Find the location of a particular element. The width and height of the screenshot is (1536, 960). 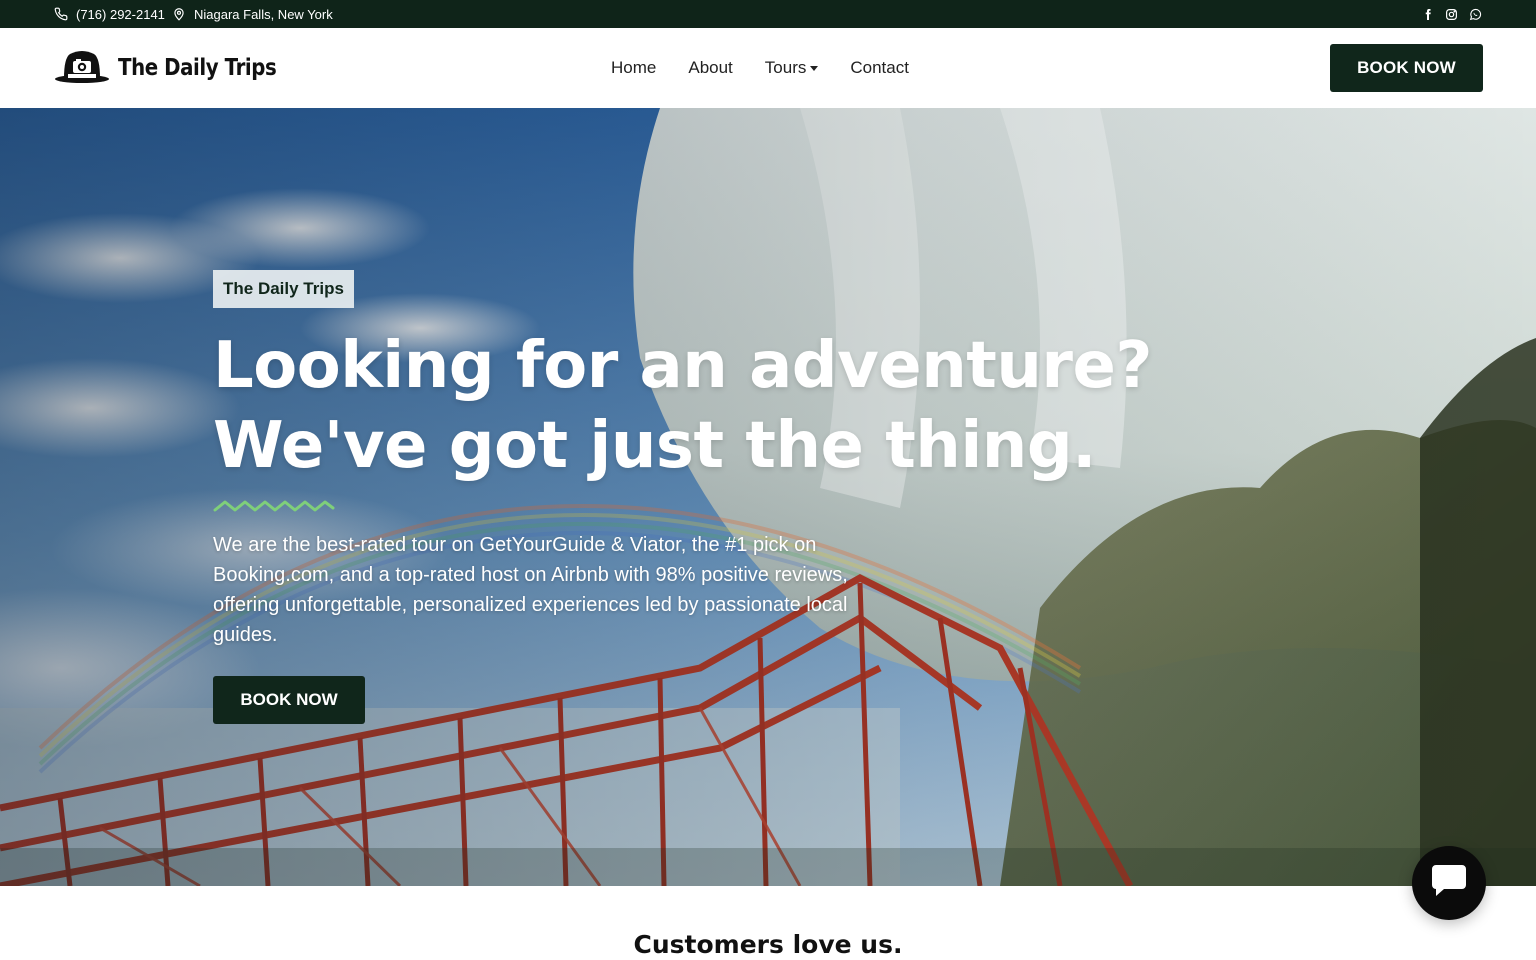

nav-contact-label: Contact is located at coordinates (879, 67).